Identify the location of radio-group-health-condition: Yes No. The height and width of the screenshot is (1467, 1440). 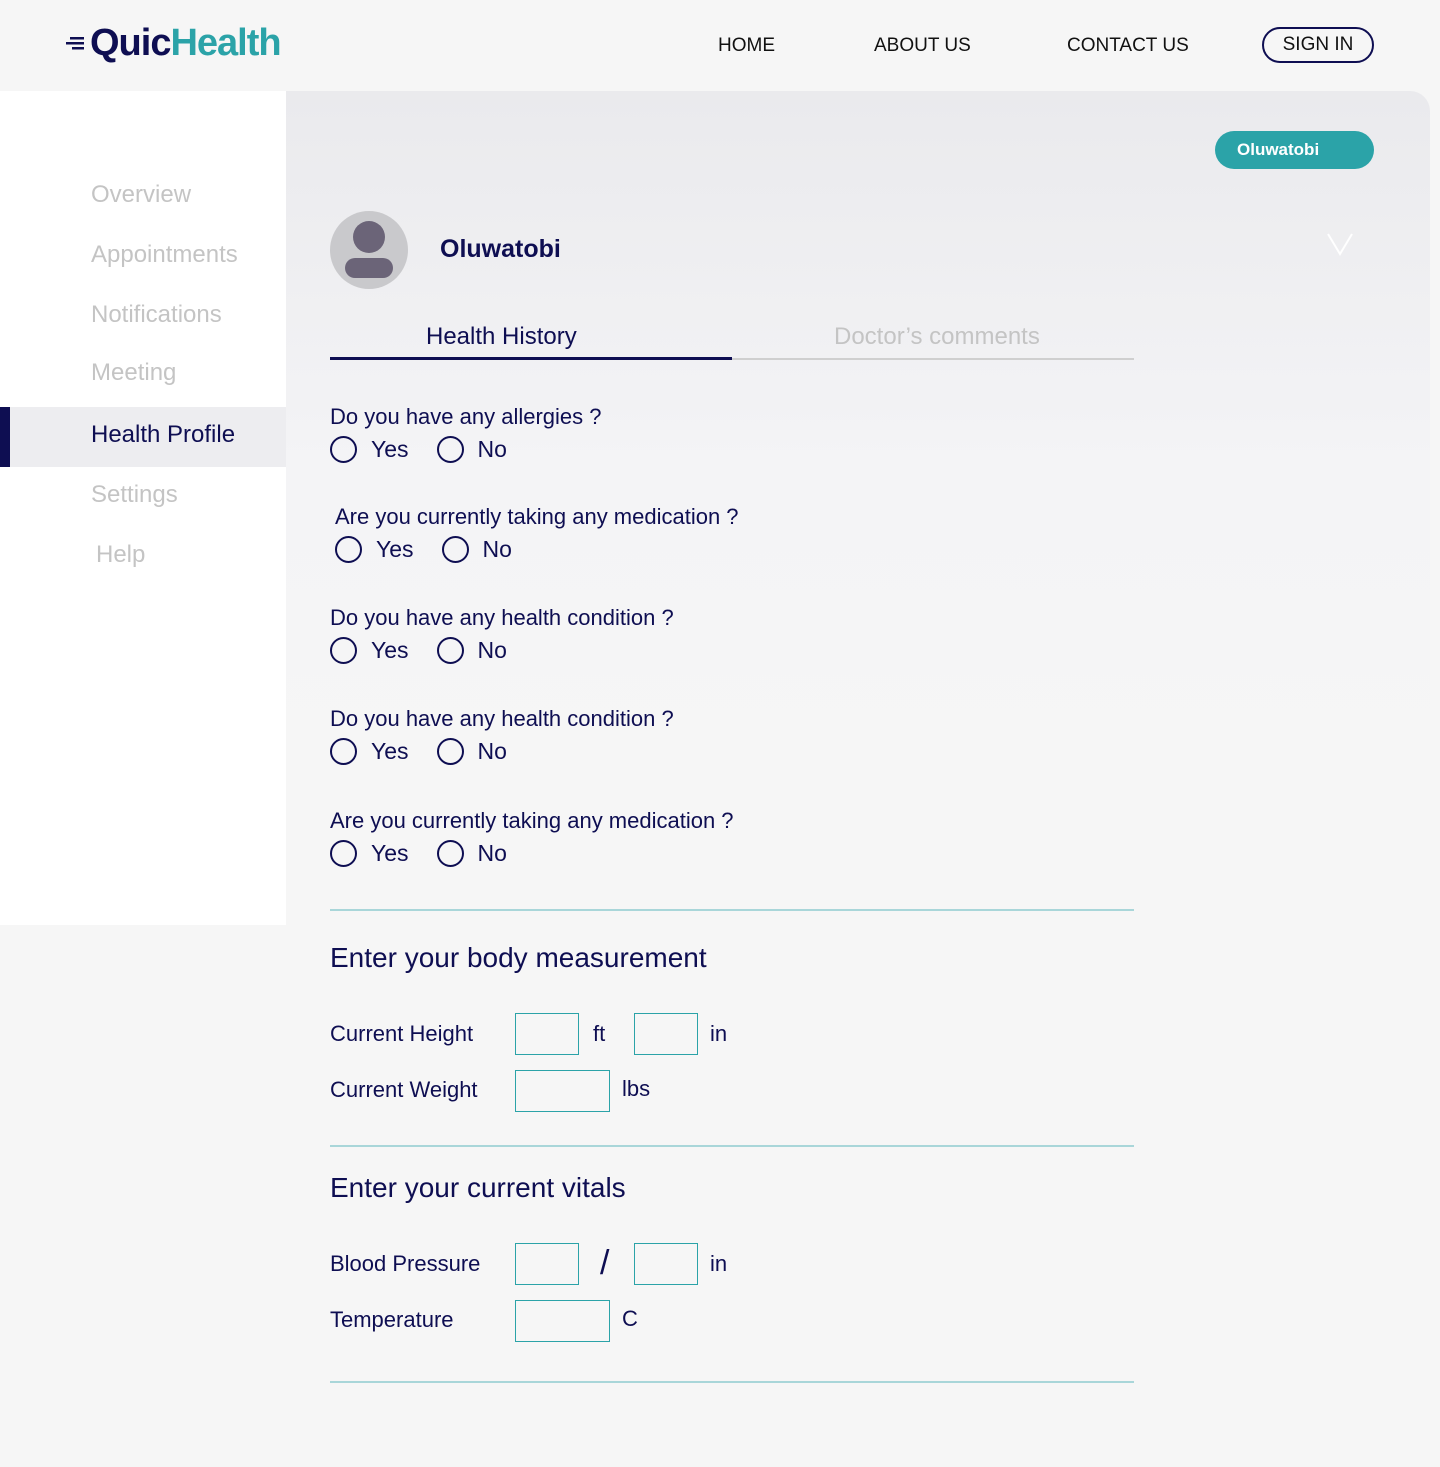
(418, 650).